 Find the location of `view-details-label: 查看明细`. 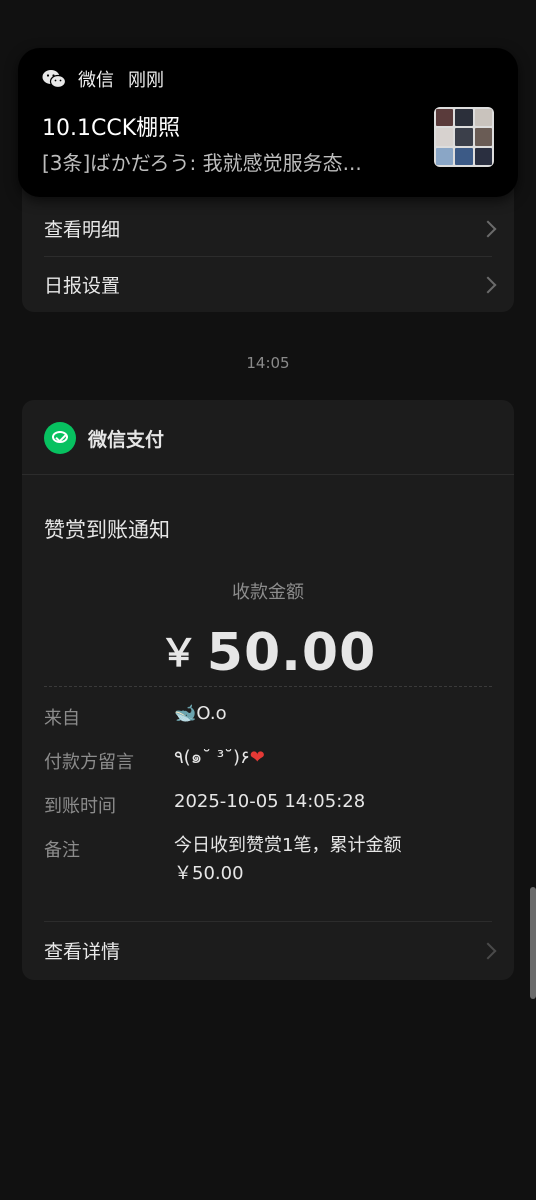

view-details-label: 查看明细 is located at coordinates (82, 230).